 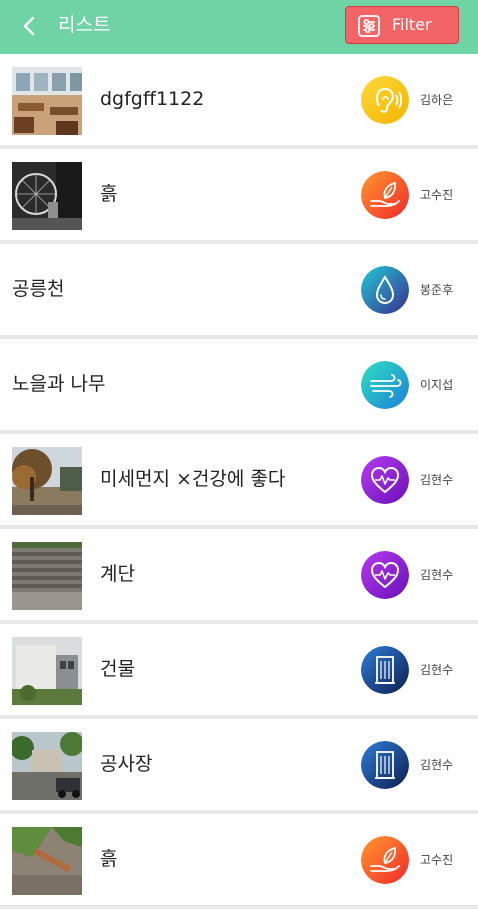 I want to click on list-item: 공릉천 봉준후, so click(x=239, y=289).